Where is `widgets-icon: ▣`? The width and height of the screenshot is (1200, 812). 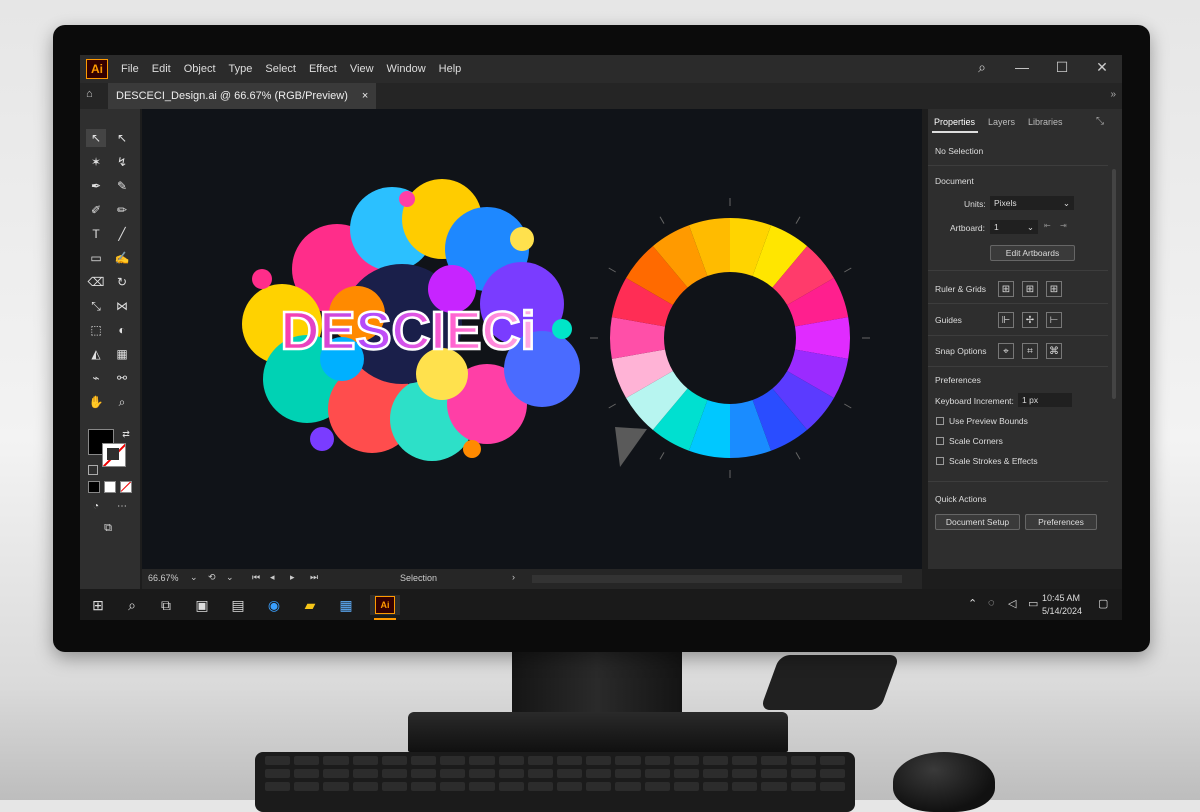 widgets-icon: ▣ is located at coordinates (202, 605).